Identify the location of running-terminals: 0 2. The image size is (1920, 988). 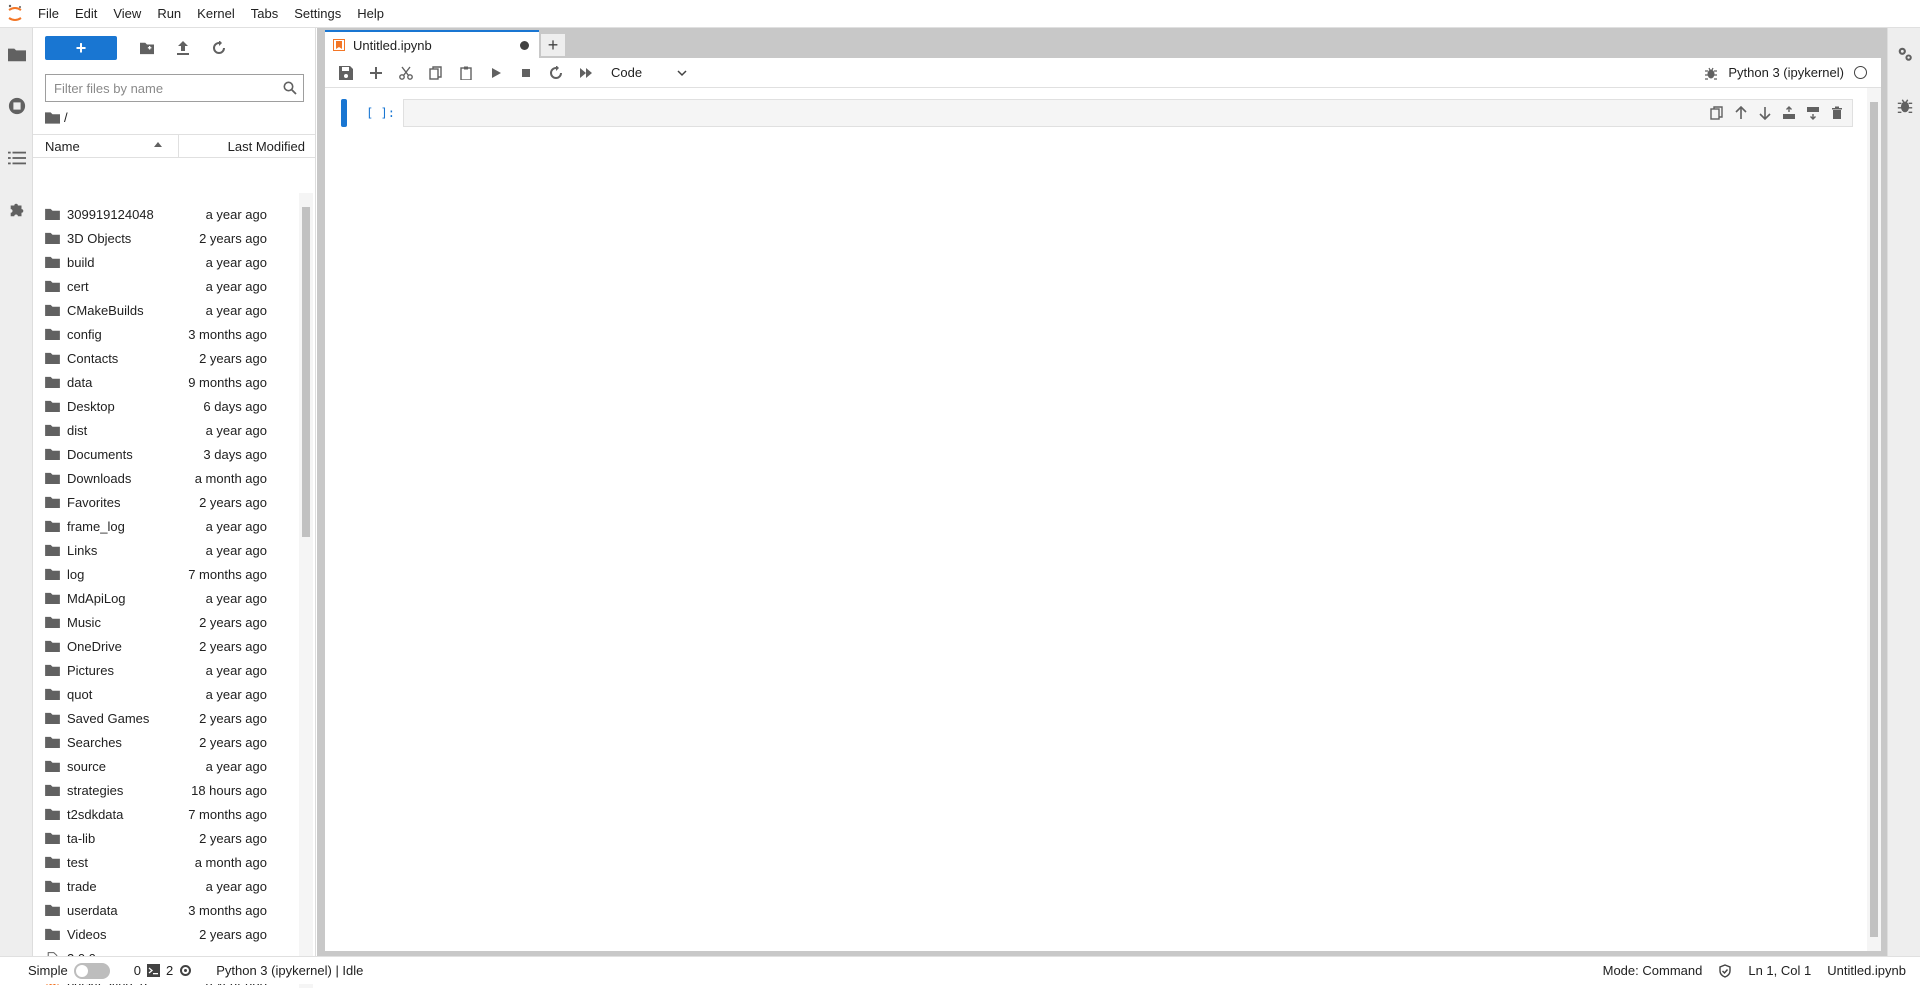
(159, 970).